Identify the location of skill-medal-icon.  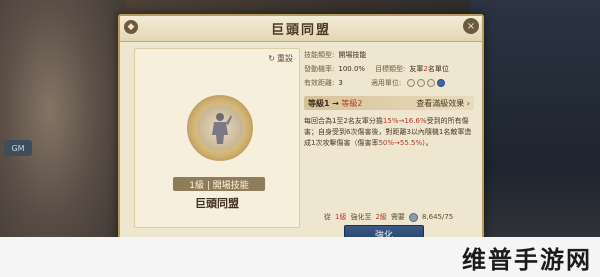
(220, 128).